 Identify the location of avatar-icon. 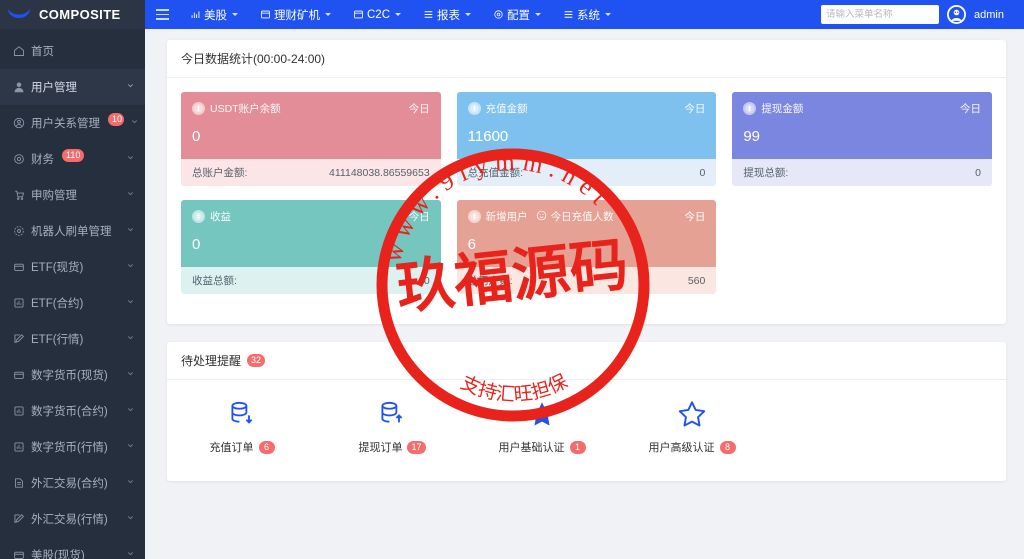
(956, 14).